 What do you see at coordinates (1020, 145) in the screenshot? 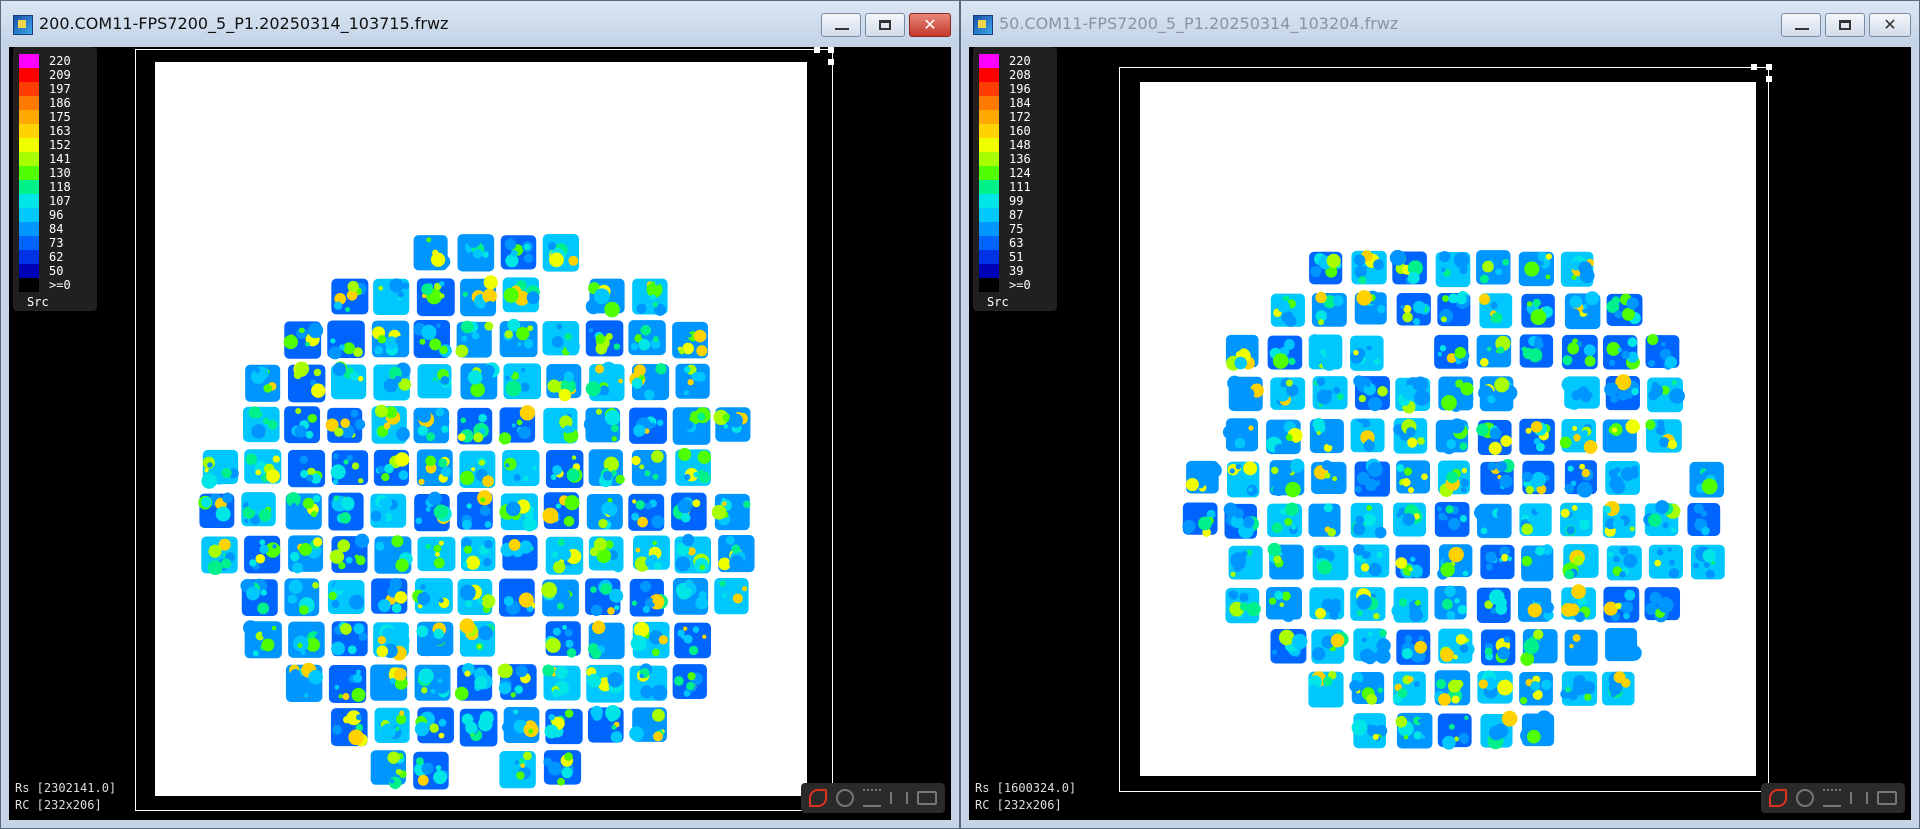
I see `legend-label: 148` at bounding box center [1020, 145].